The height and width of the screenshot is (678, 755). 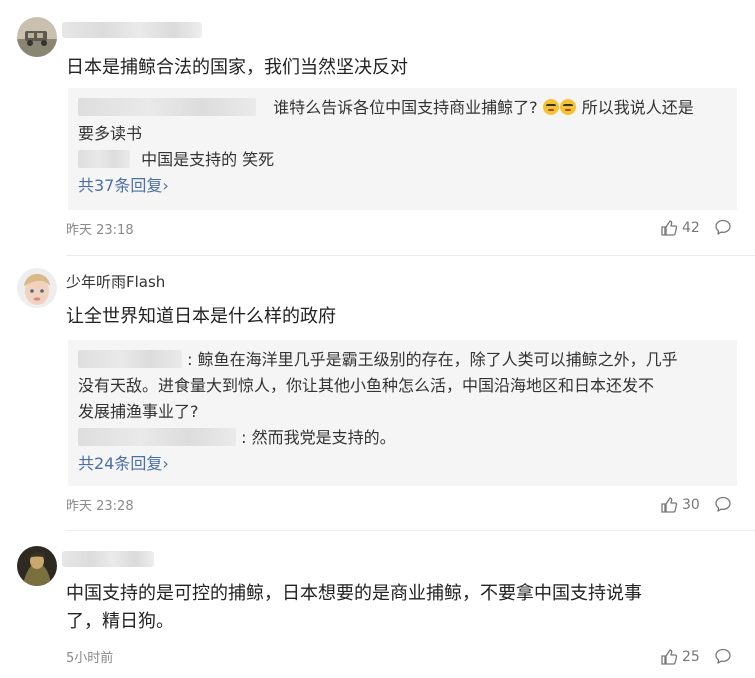 I want to click on reply-text: 要多读书, so click(x=110, y=133).